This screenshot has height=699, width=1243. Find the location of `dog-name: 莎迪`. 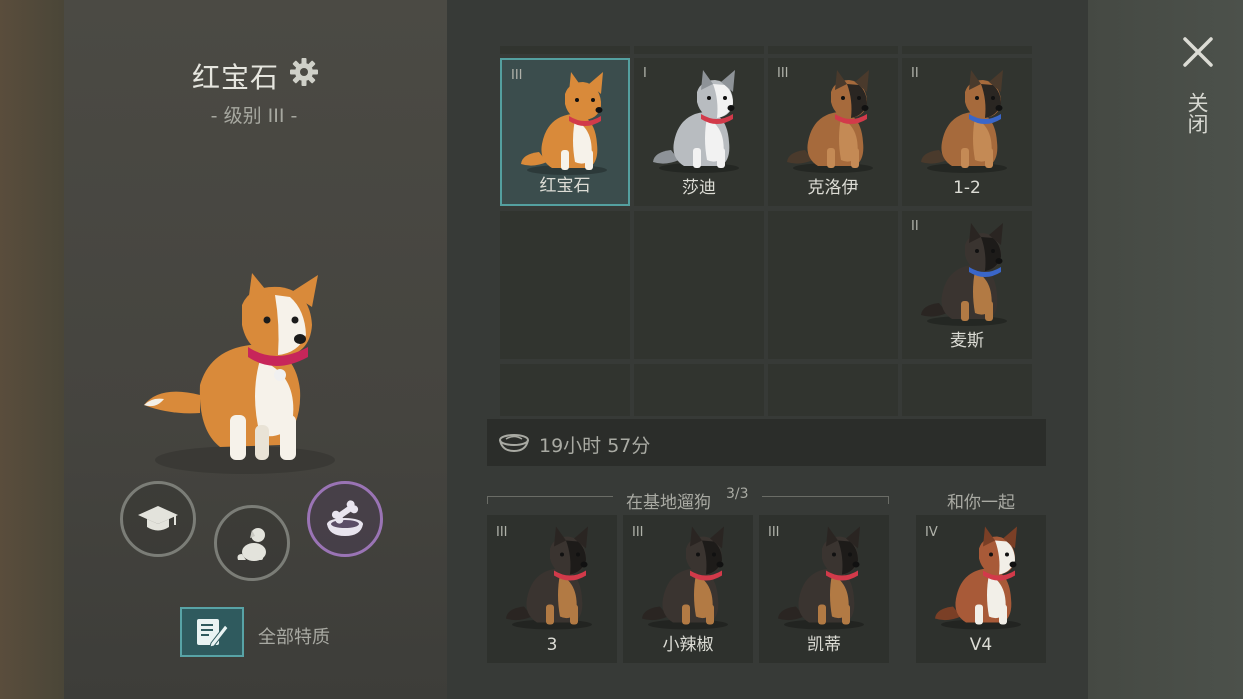

dog-name: 莎迪 is located at coordinates (699, 188).